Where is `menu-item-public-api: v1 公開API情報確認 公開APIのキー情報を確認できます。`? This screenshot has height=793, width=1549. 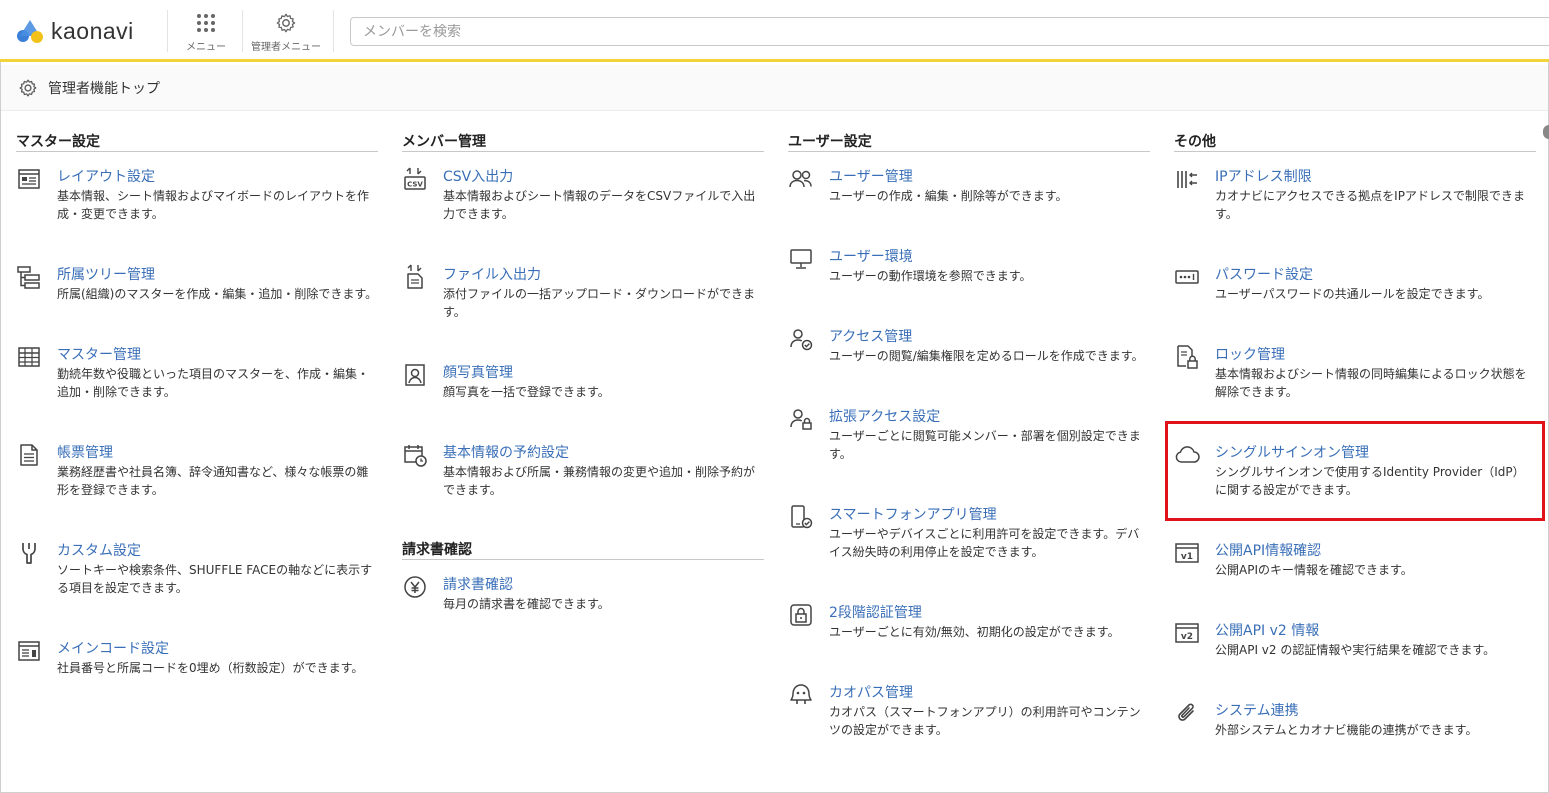 menu-item-public-api: v1 公開API情報確認 公開APIのキー情報を確認できます。 is located at coordinates (1355, 559).